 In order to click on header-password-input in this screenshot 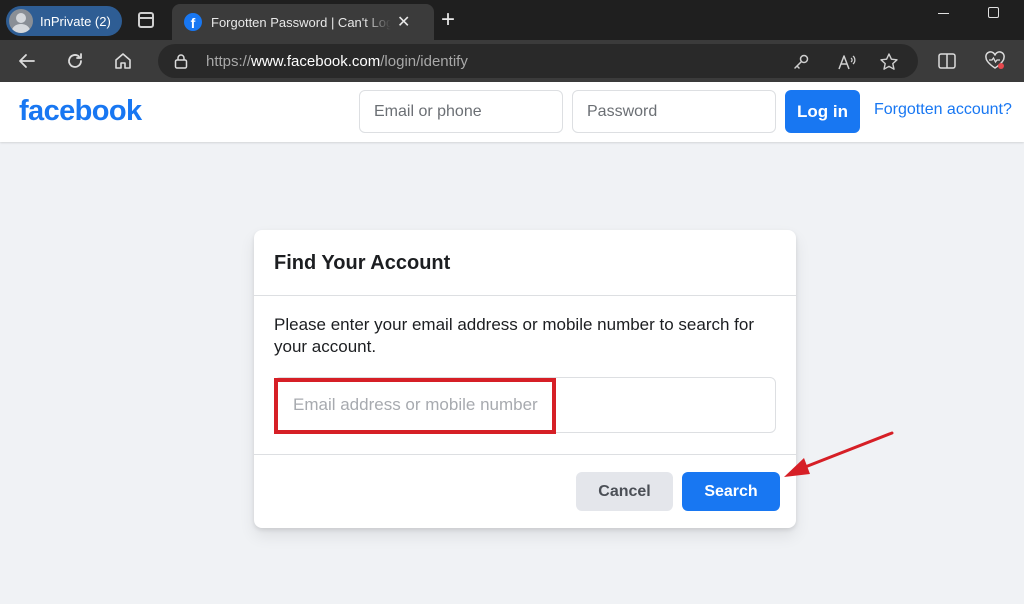, I will do `click(674, 111)`.